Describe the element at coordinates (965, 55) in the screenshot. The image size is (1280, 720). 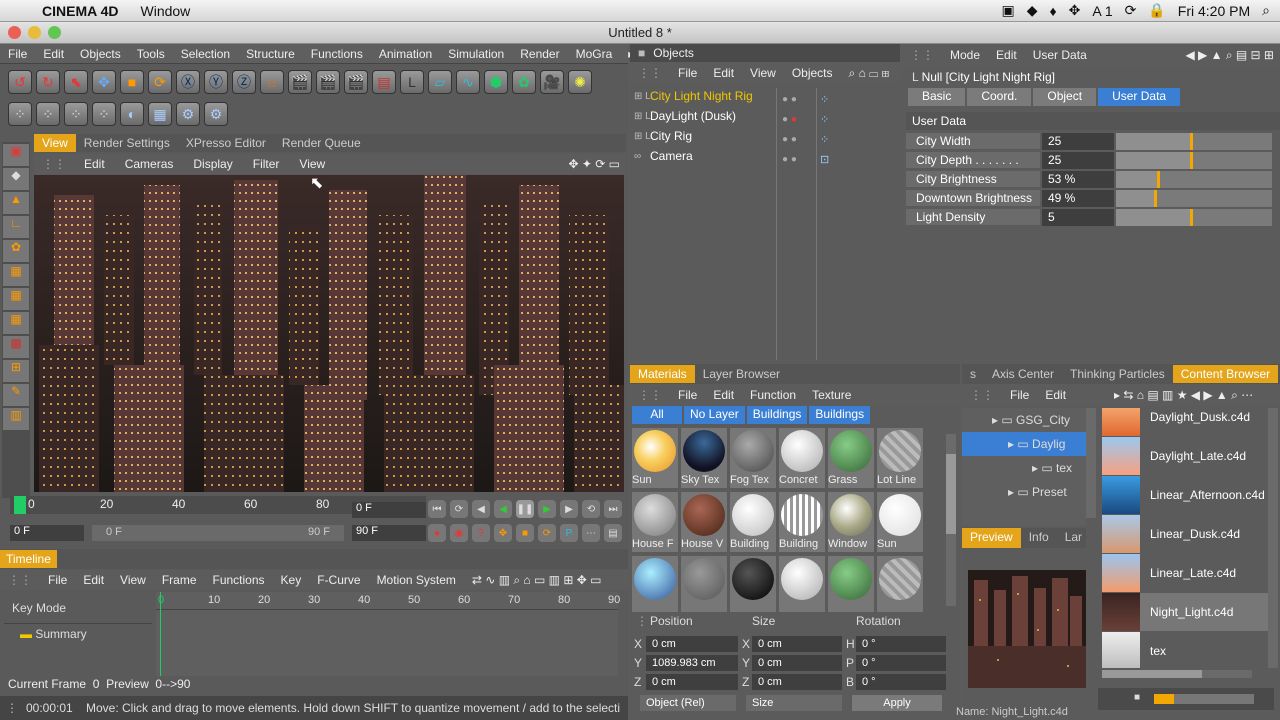
I see `attribute-menu-item: Mode` at that location.